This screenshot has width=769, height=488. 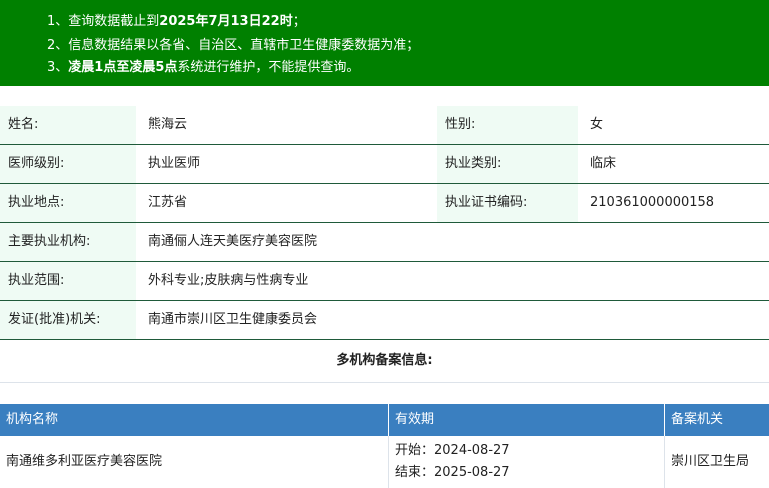 What do you see at coordinates (597, 124) in the screenshot?
I see `gender-value: 女` at bounding box center [597, 124].